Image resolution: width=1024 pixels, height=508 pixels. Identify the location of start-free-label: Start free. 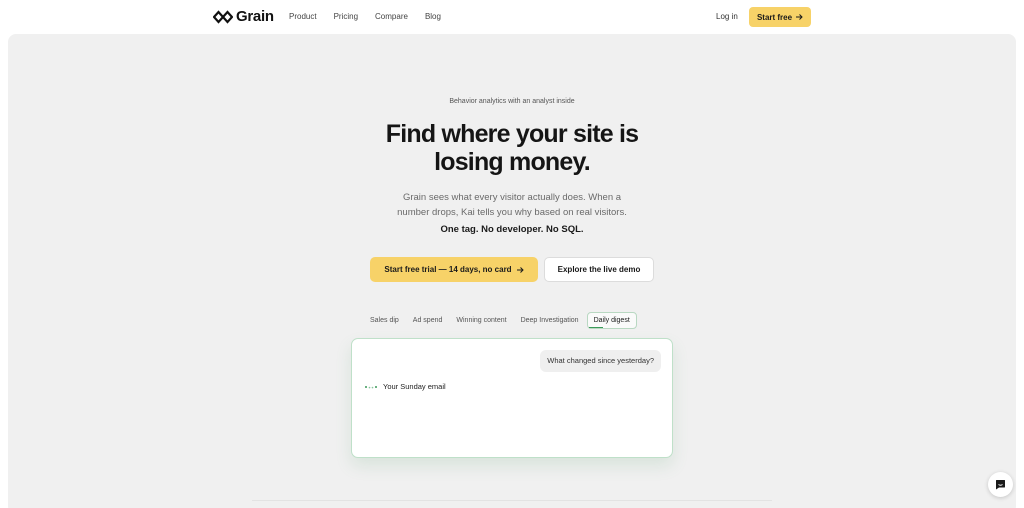
(774, 17).